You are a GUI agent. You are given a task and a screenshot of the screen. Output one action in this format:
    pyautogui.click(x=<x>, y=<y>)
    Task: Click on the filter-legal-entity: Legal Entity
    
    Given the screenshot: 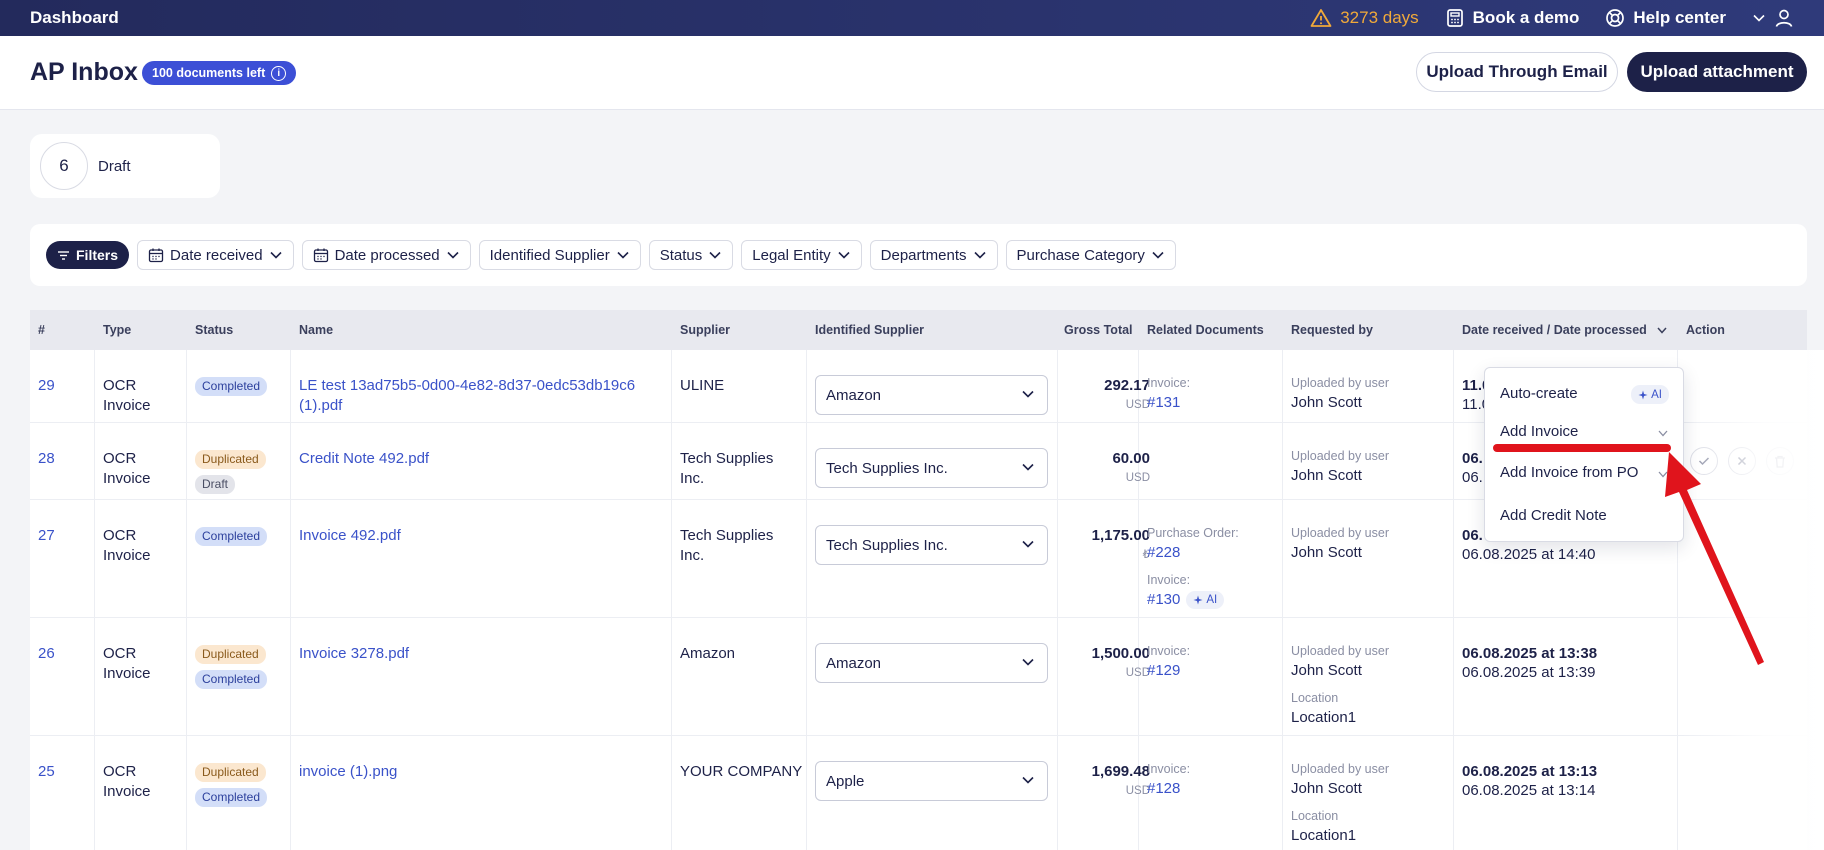 What is the action you would take?
    pyautogui.click(x=801, y=255)
    